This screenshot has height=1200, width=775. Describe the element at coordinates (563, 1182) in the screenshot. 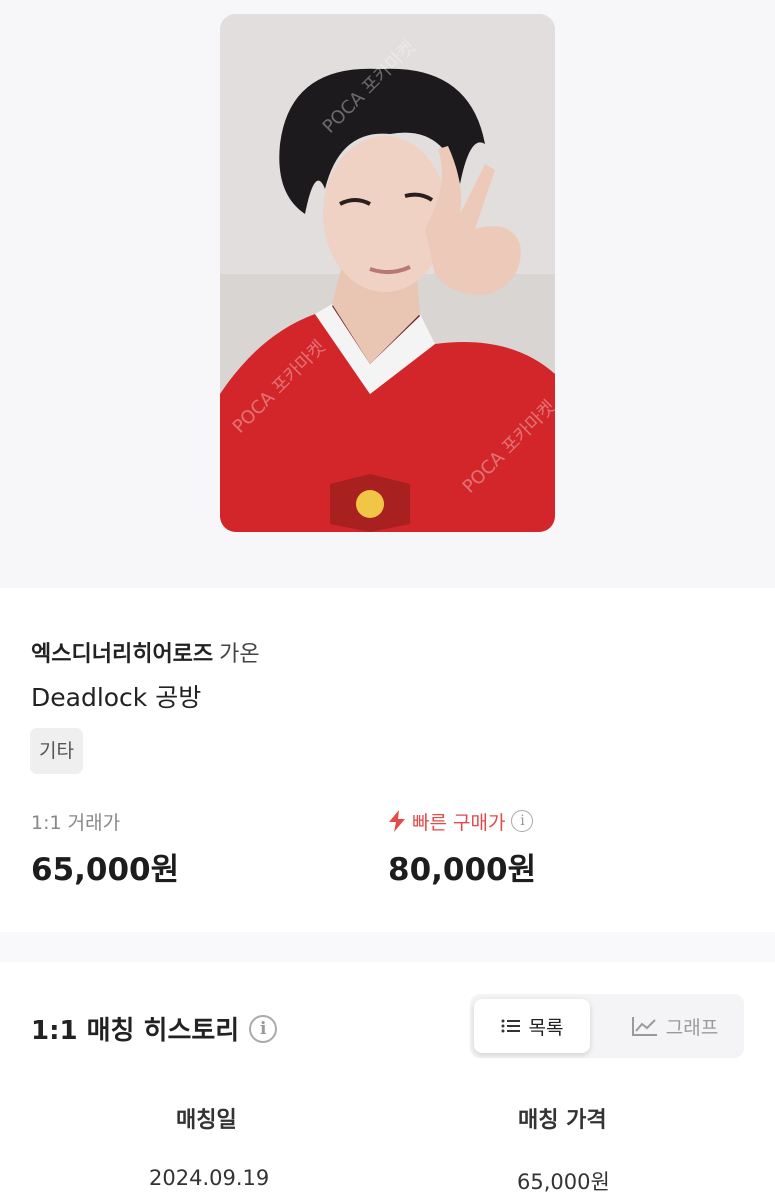

I see `row-price: 65,000원` at that location.